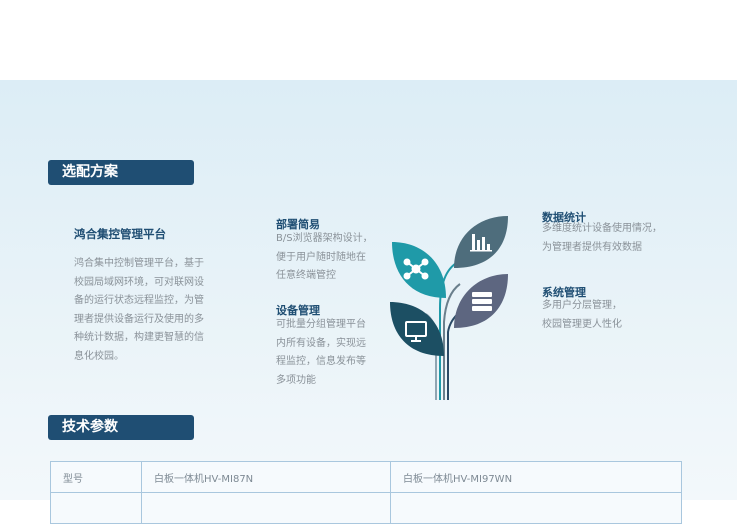 Image resolution: width=737 pixels, height=524 pixels. I want to click on server-icon, so click(482, 301).